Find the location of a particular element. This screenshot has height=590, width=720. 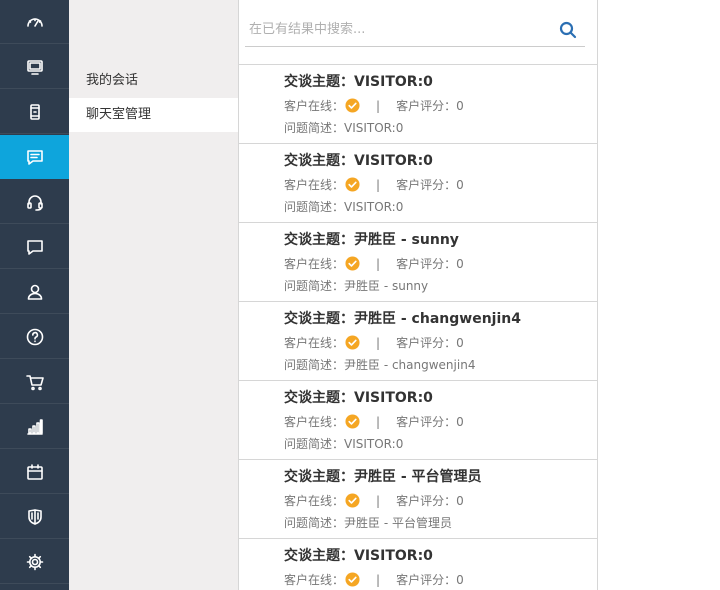

gear-icon is located at coordinates (35, 562).